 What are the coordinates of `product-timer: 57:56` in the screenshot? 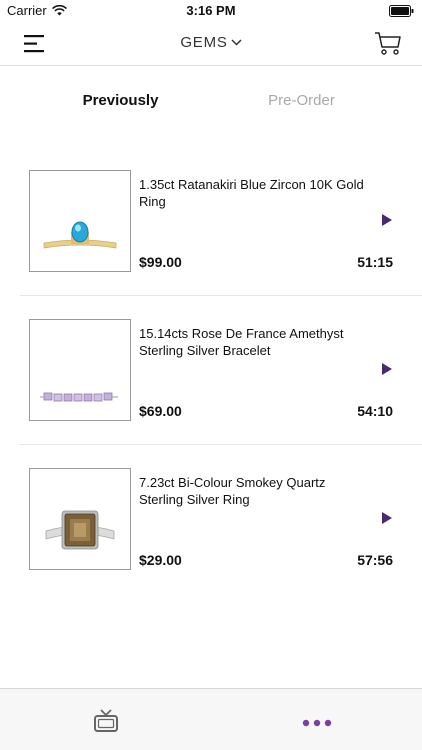 It's located at (375, 560).